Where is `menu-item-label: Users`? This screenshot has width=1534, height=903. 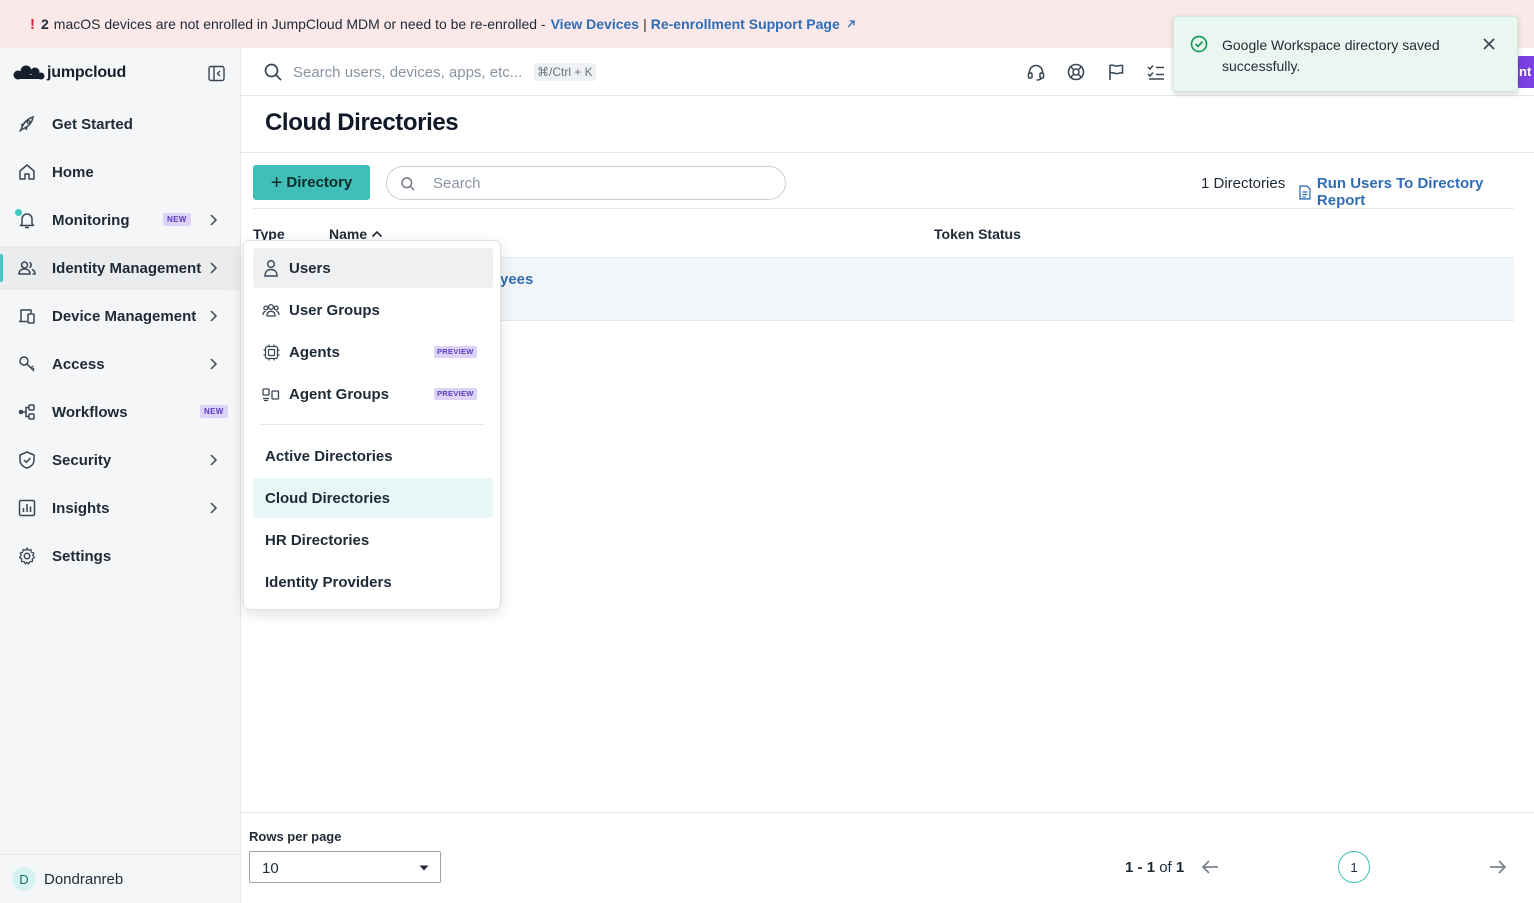
menu-item-label: Users is located at coordinates (310, 268).